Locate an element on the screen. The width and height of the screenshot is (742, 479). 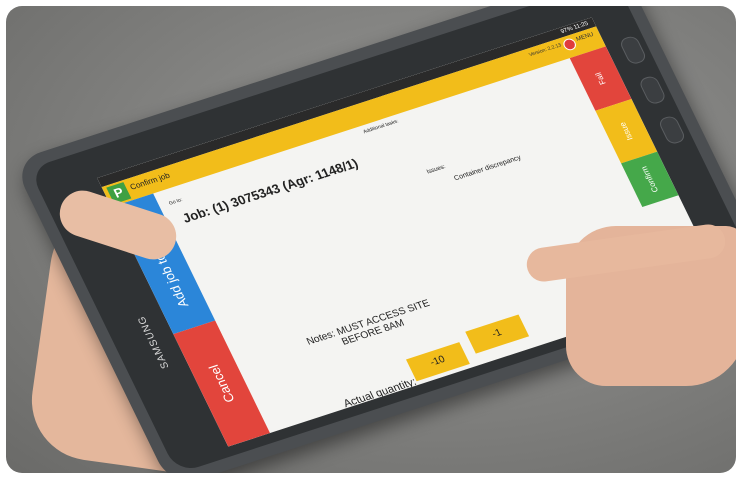
issue-value: Container discrepancy is located at coordinates (488, 168).